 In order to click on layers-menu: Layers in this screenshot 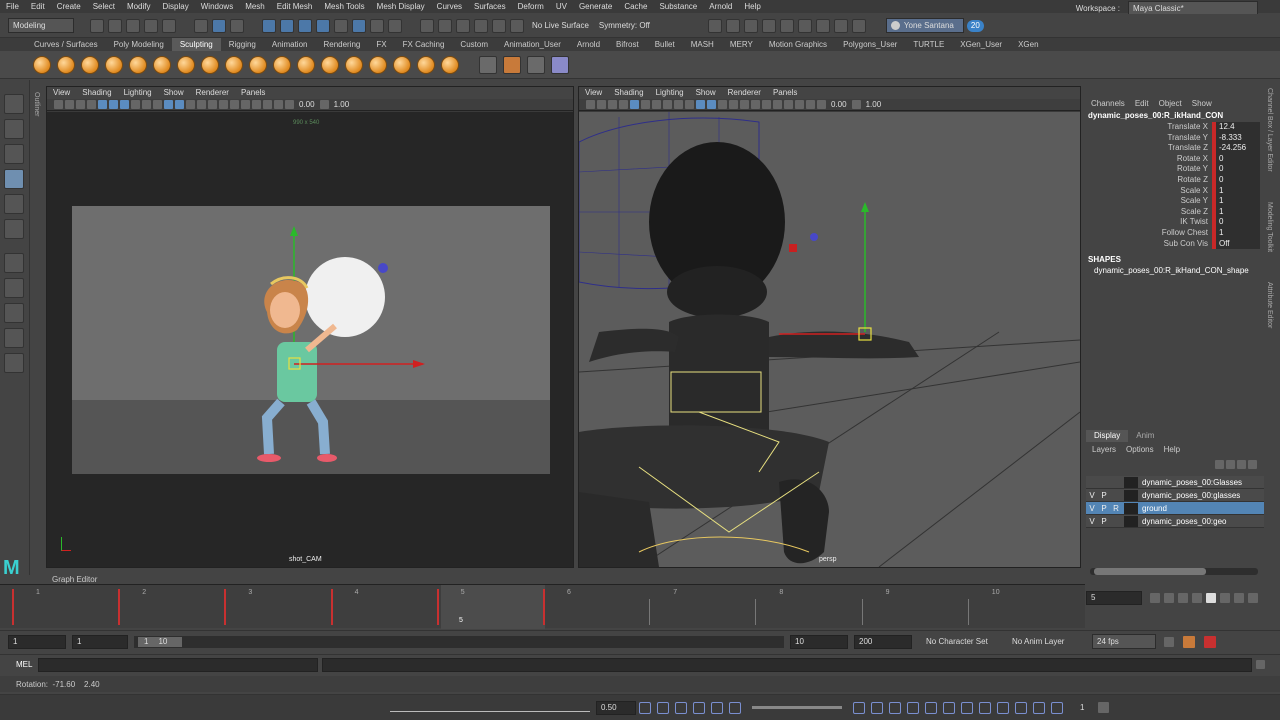, I will do `click(1104, 449)`.